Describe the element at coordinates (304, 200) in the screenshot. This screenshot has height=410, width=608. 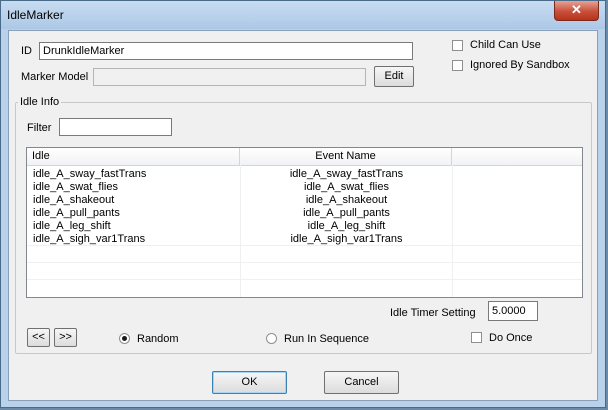
I see `table-row: idle_A_shakeout idle_A_shakeout` at that location.